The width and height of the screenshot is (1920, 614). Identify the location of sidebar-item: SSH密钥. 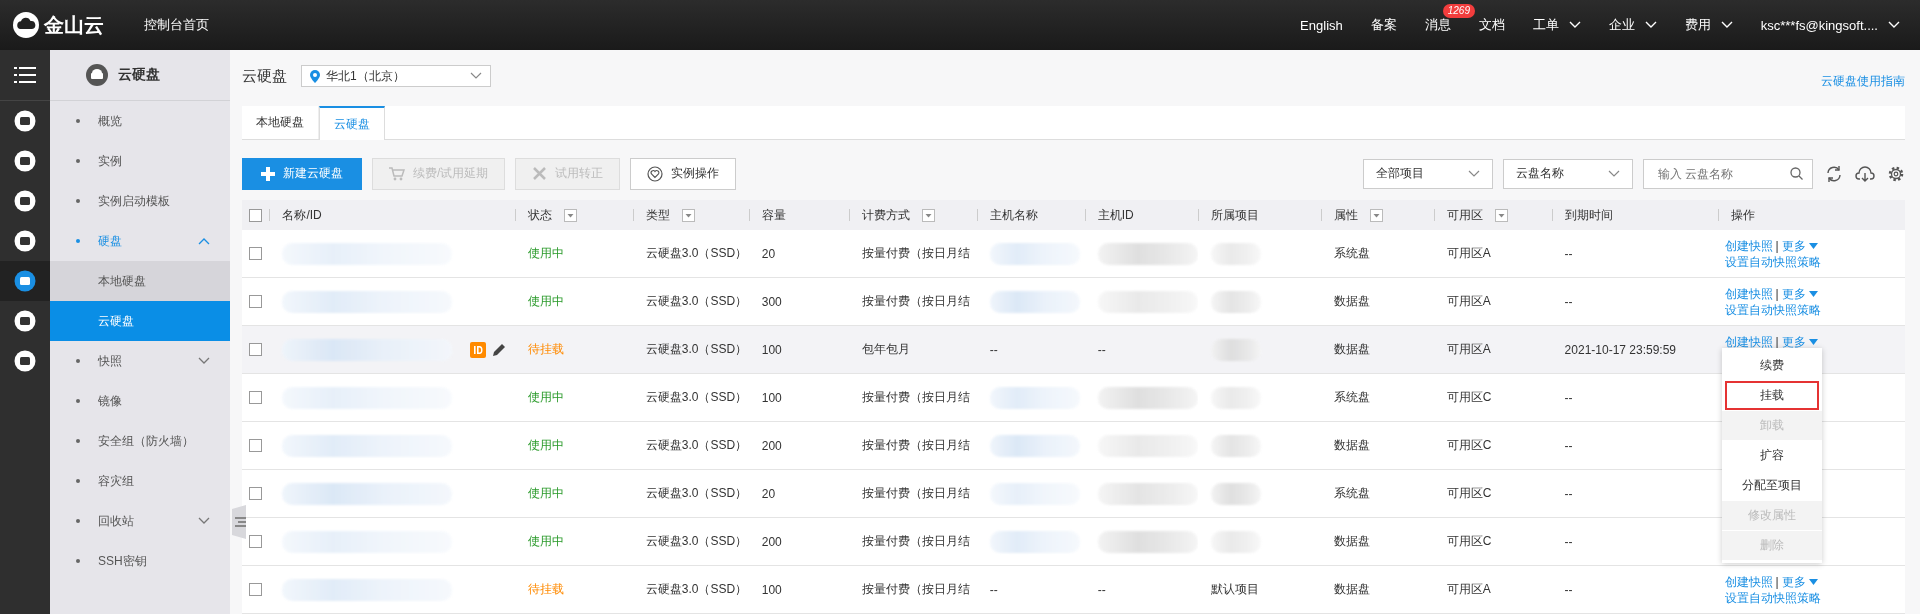
(140, 561).